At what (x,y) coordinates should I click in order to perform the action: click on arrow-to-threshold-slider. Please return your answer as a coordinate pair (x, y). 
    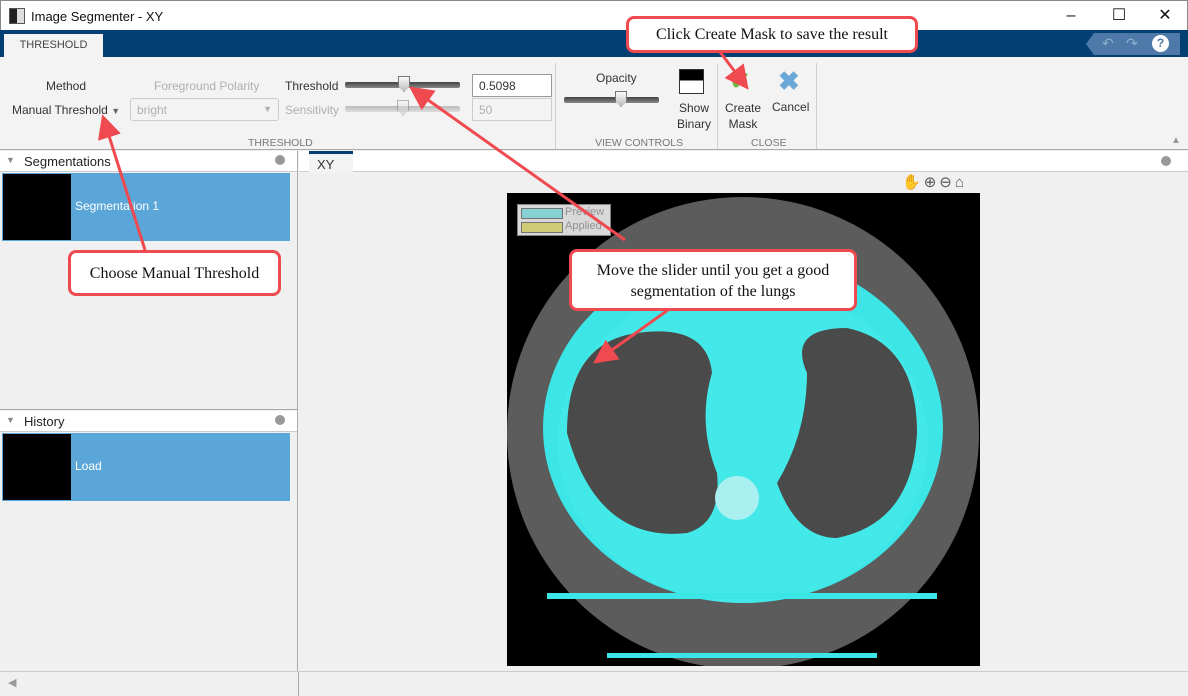
    Looking at the image, I should click on (517, 164).